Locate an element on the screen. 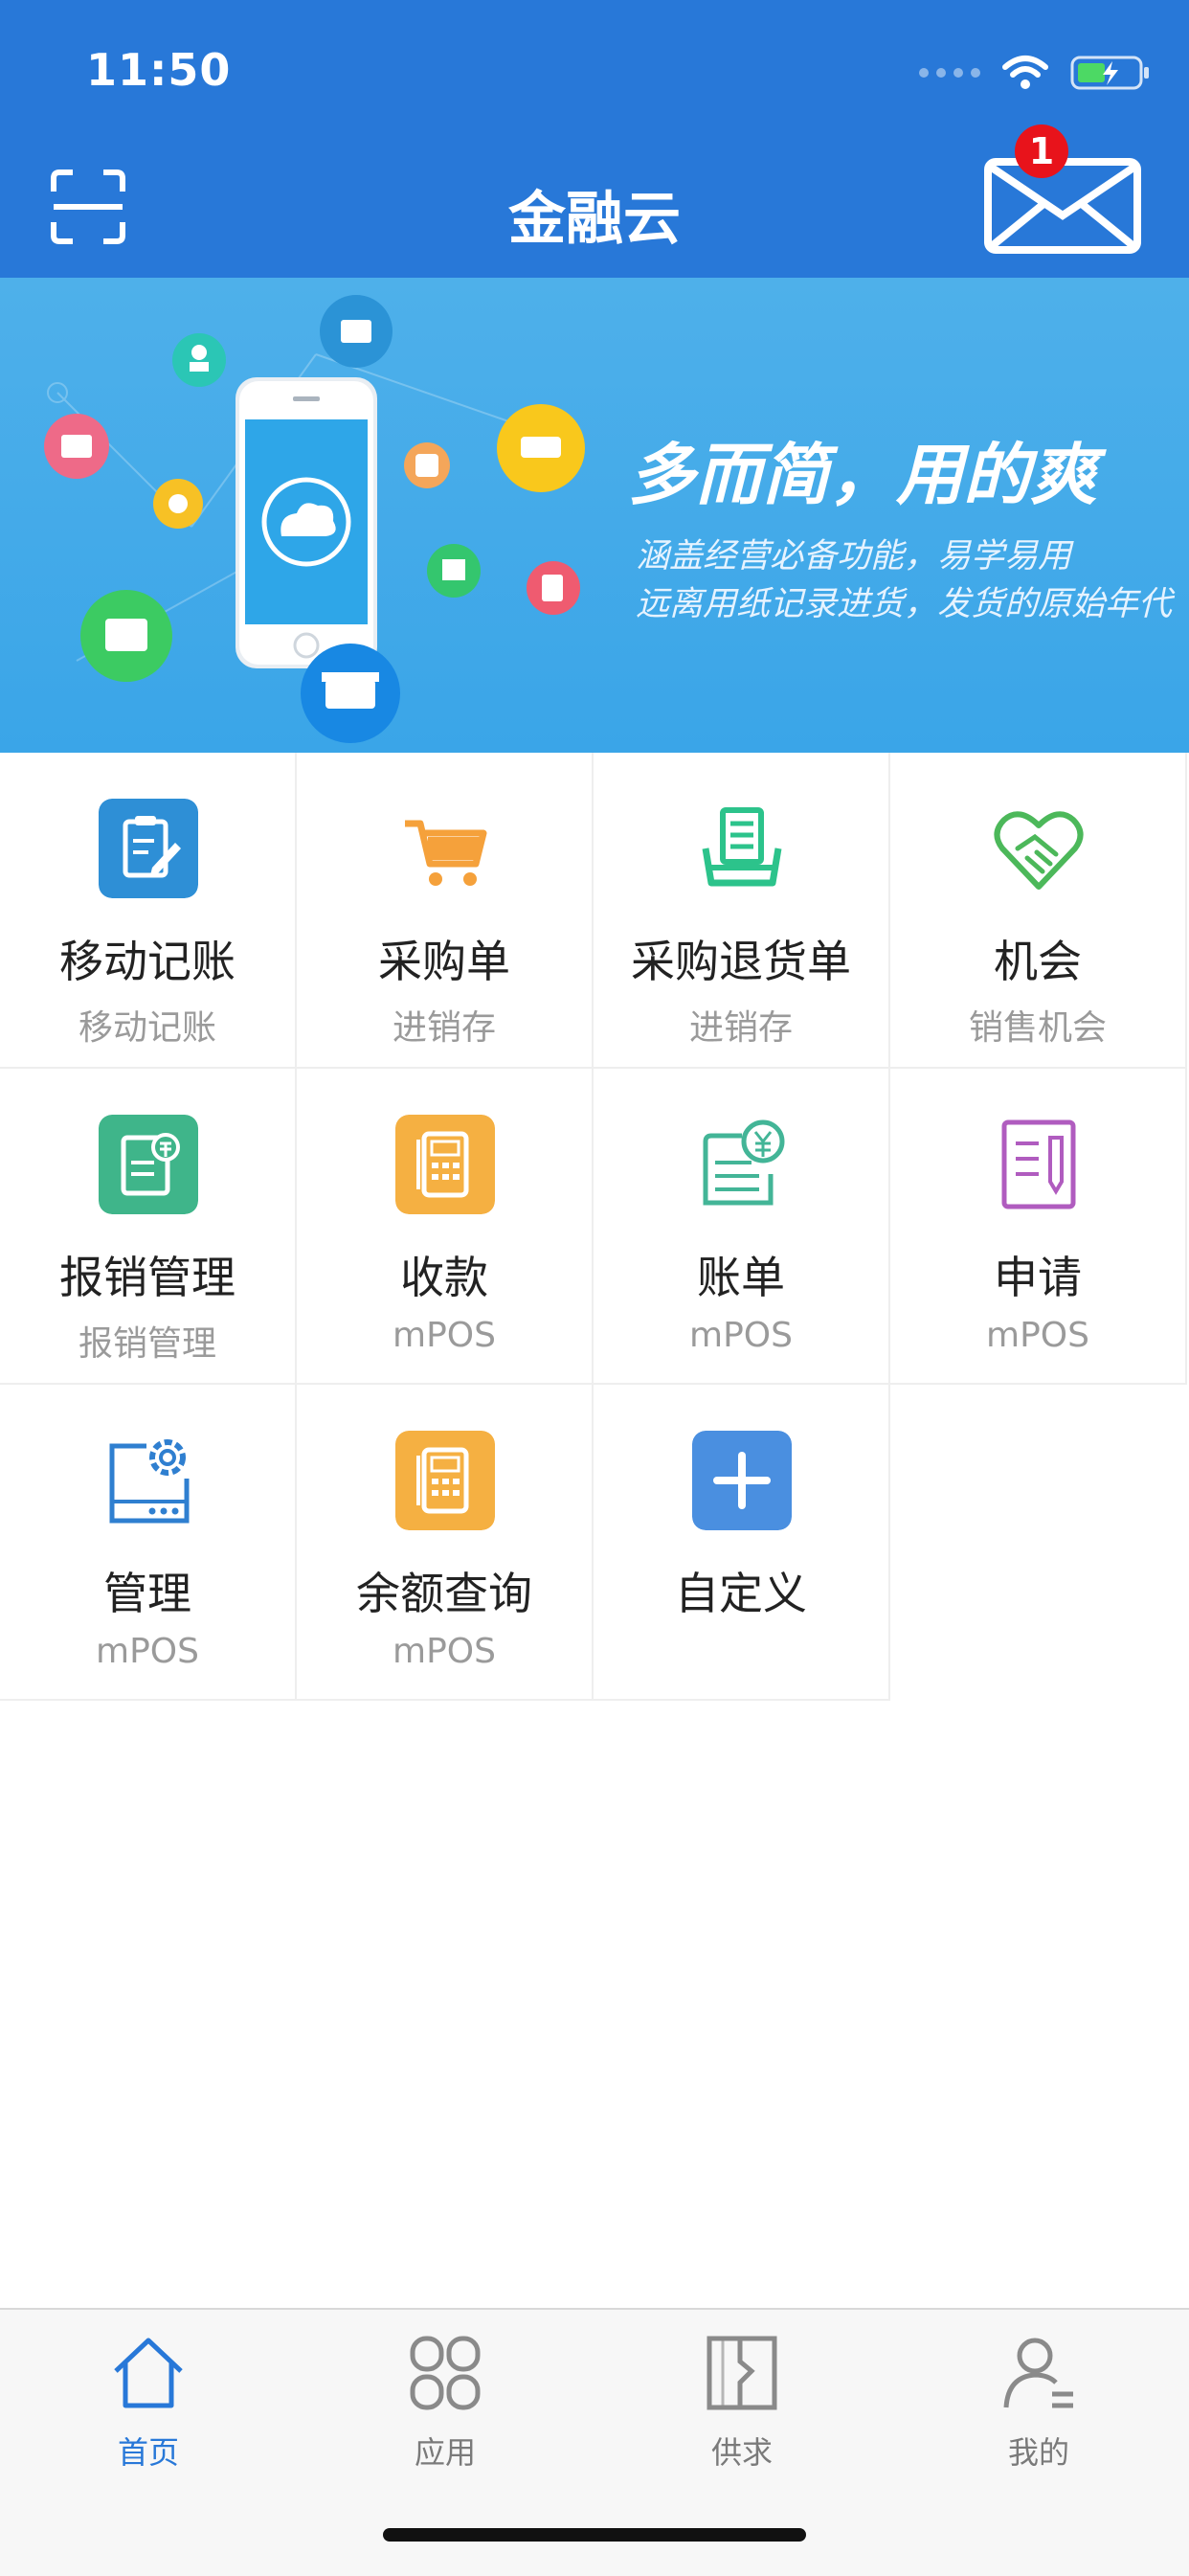 The image size is (1189, 2576). grid-item-label: 采购单 is located at coordinates (444, 961).